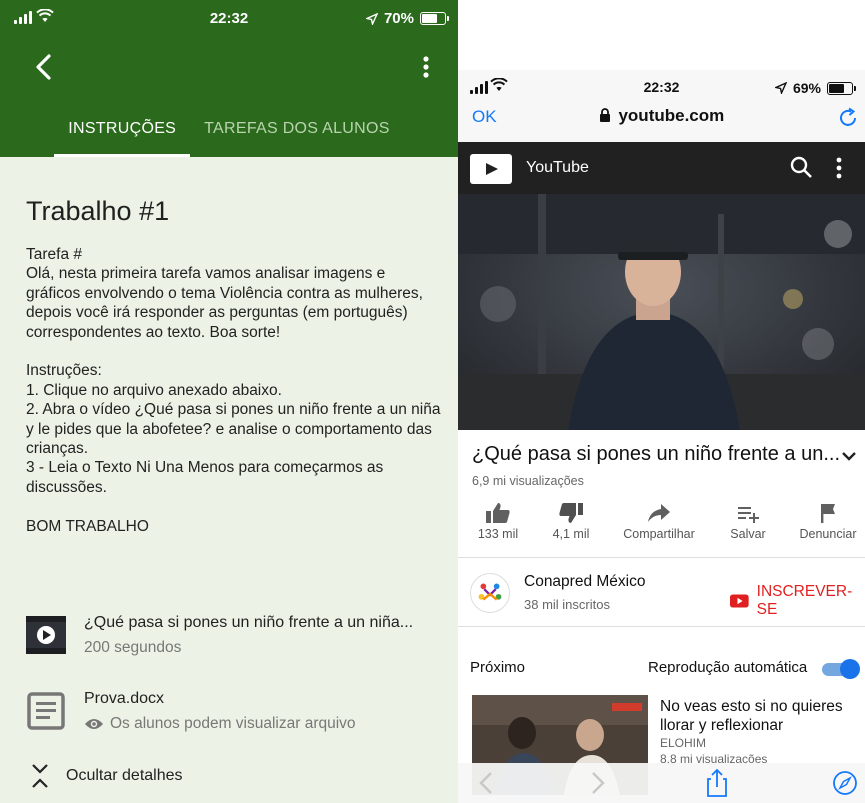 The height and width of the screenshot is (803, 865). I want to click on status-bar: 22:32 69%, so click(661, 88).